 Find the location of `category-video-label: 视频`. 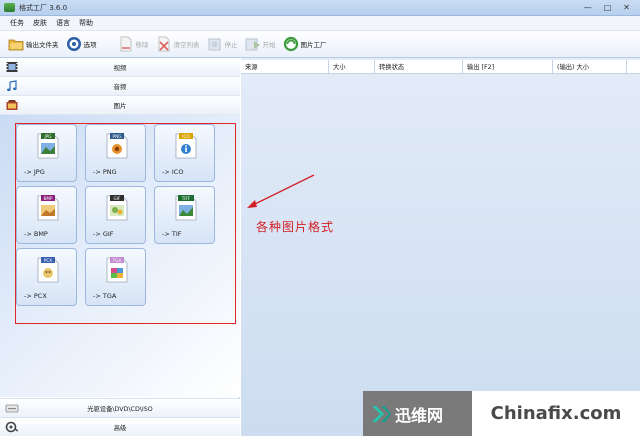

category-video-label: 视频 is located at coordinates (120, 68).